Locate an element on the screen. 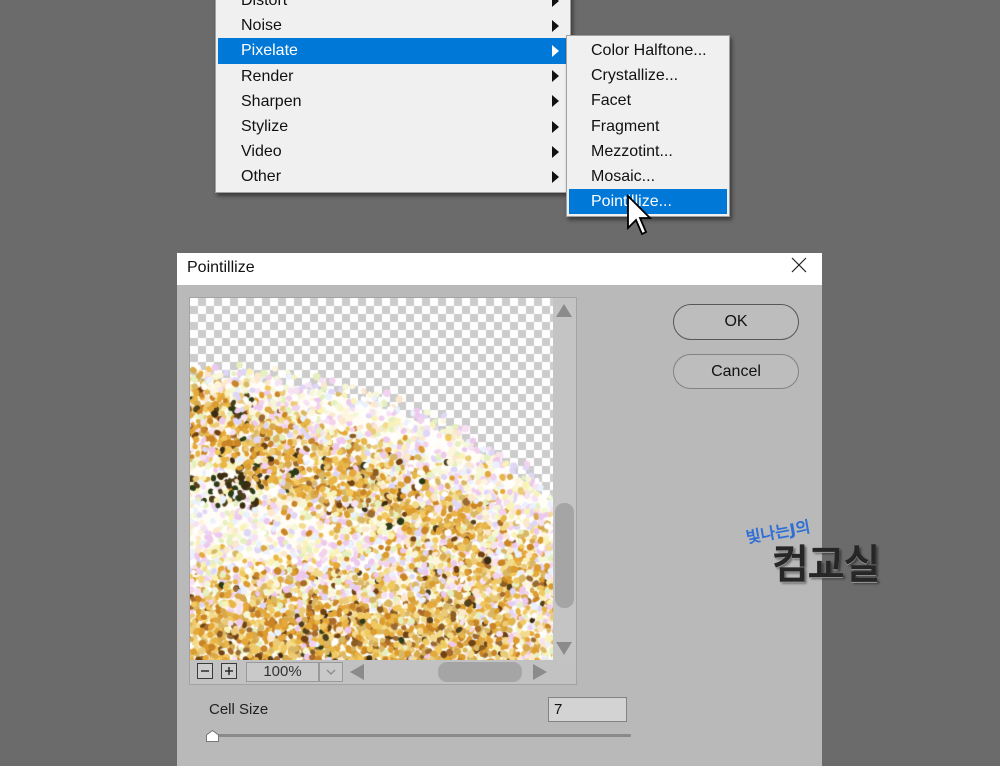 The width and height of the screenshot is (1000, 766). menu-item-label: Render is located at coordinates (267, 76).